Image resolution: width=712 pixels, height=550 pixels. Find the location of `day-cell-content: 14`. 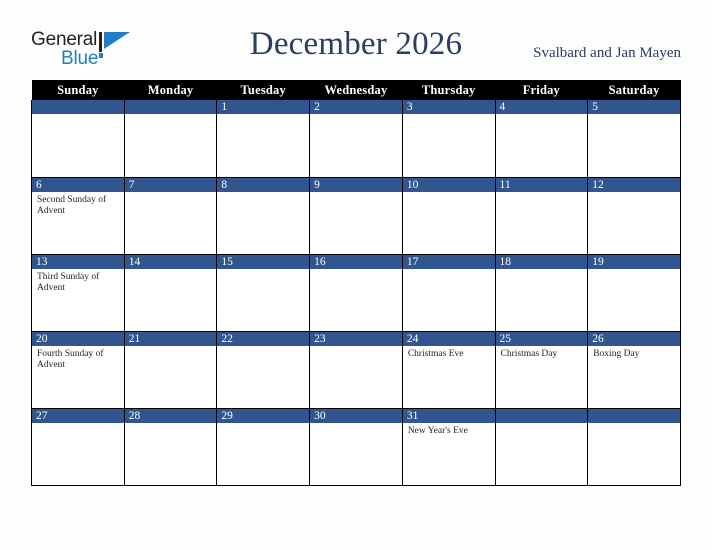

day-cell-content: 14 is located at coordinates (170, 292).